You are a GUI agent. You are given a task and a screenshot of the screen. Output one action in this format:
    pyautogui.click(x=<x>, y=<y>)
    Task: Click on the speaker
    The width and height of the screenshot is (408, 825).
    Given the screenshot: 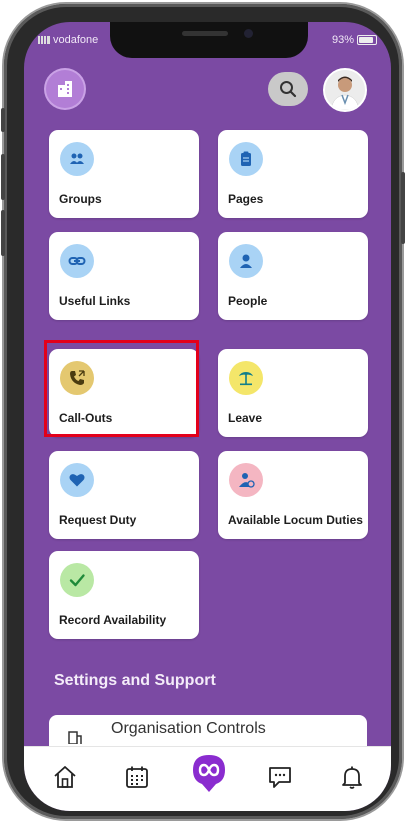 What is the action you would take?
    pyautogui.click(x=205, y=33)
    